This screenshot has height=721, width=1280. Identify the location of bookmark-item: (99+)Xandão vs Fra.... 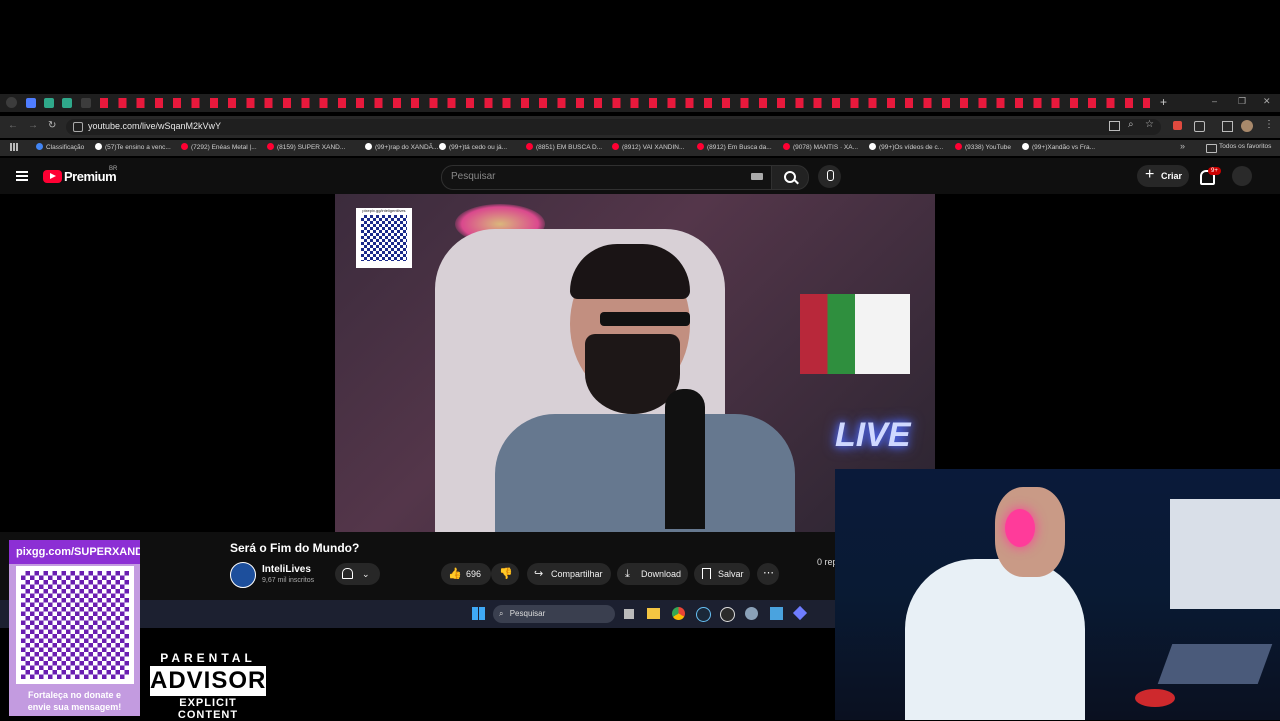
(1058, 147).